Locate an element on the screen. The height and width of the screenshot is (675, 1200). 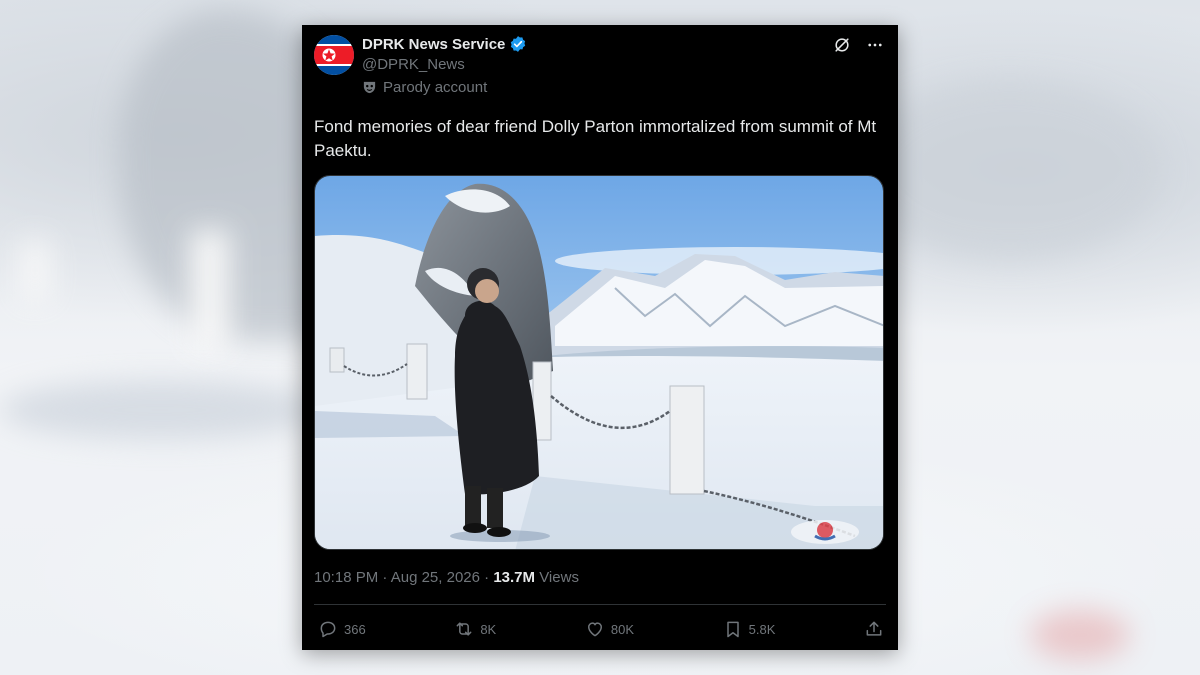
views-label: Views is located at coordinates (559, 577).